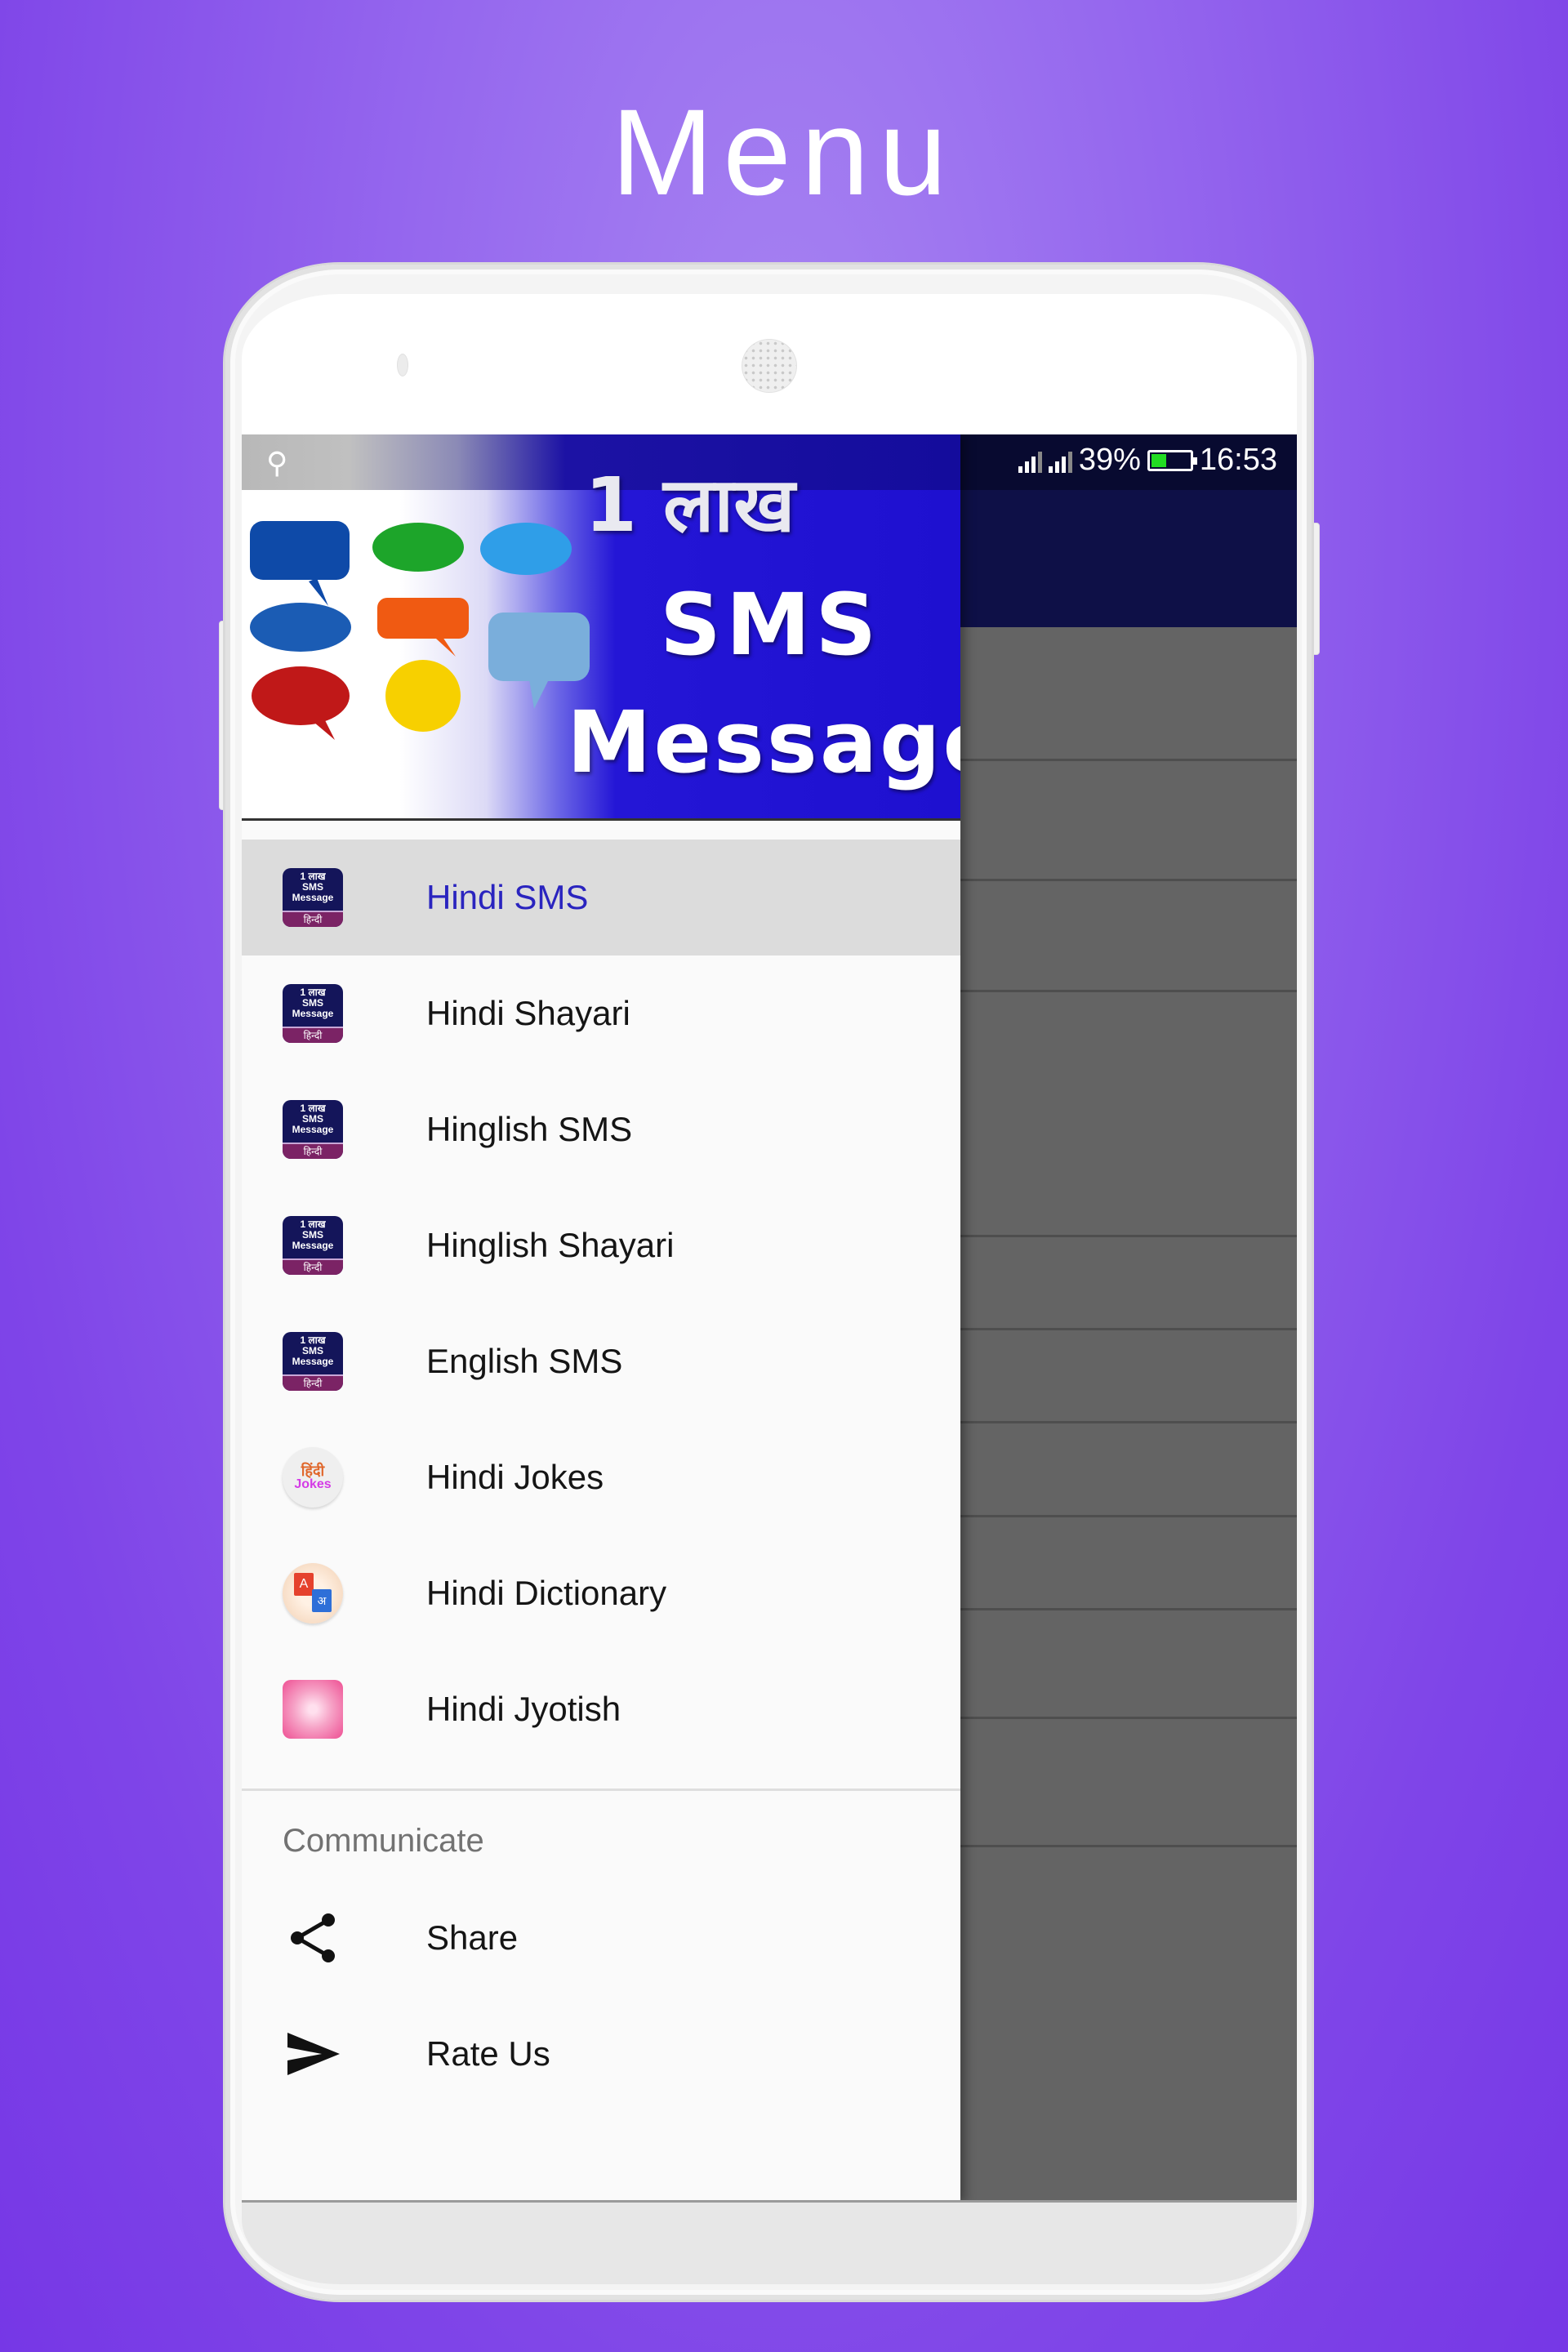 This screenshot has height=2352, width=1568. I want to click on bubble-lightblue-cloud, so click(526, 549).